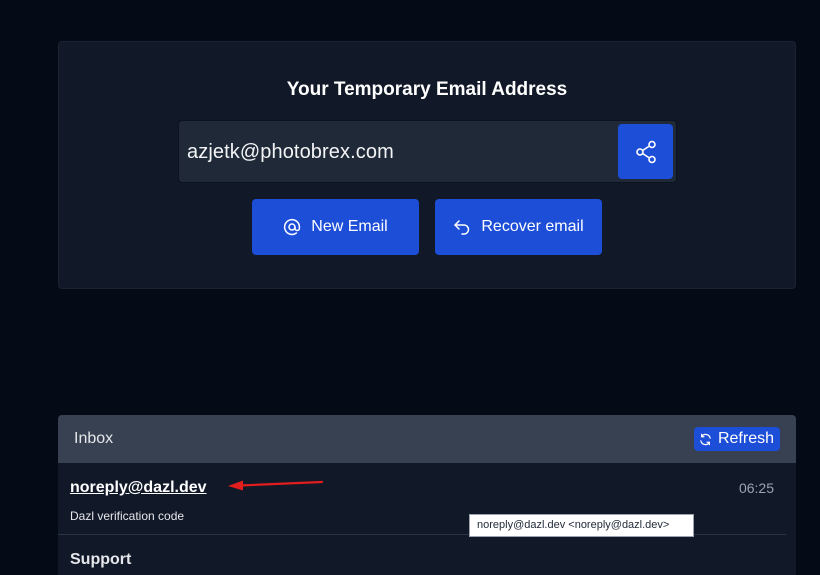 This screenshot has width=820, height=575. I want to click on annotation-arrow-icon, so click(276, 485).